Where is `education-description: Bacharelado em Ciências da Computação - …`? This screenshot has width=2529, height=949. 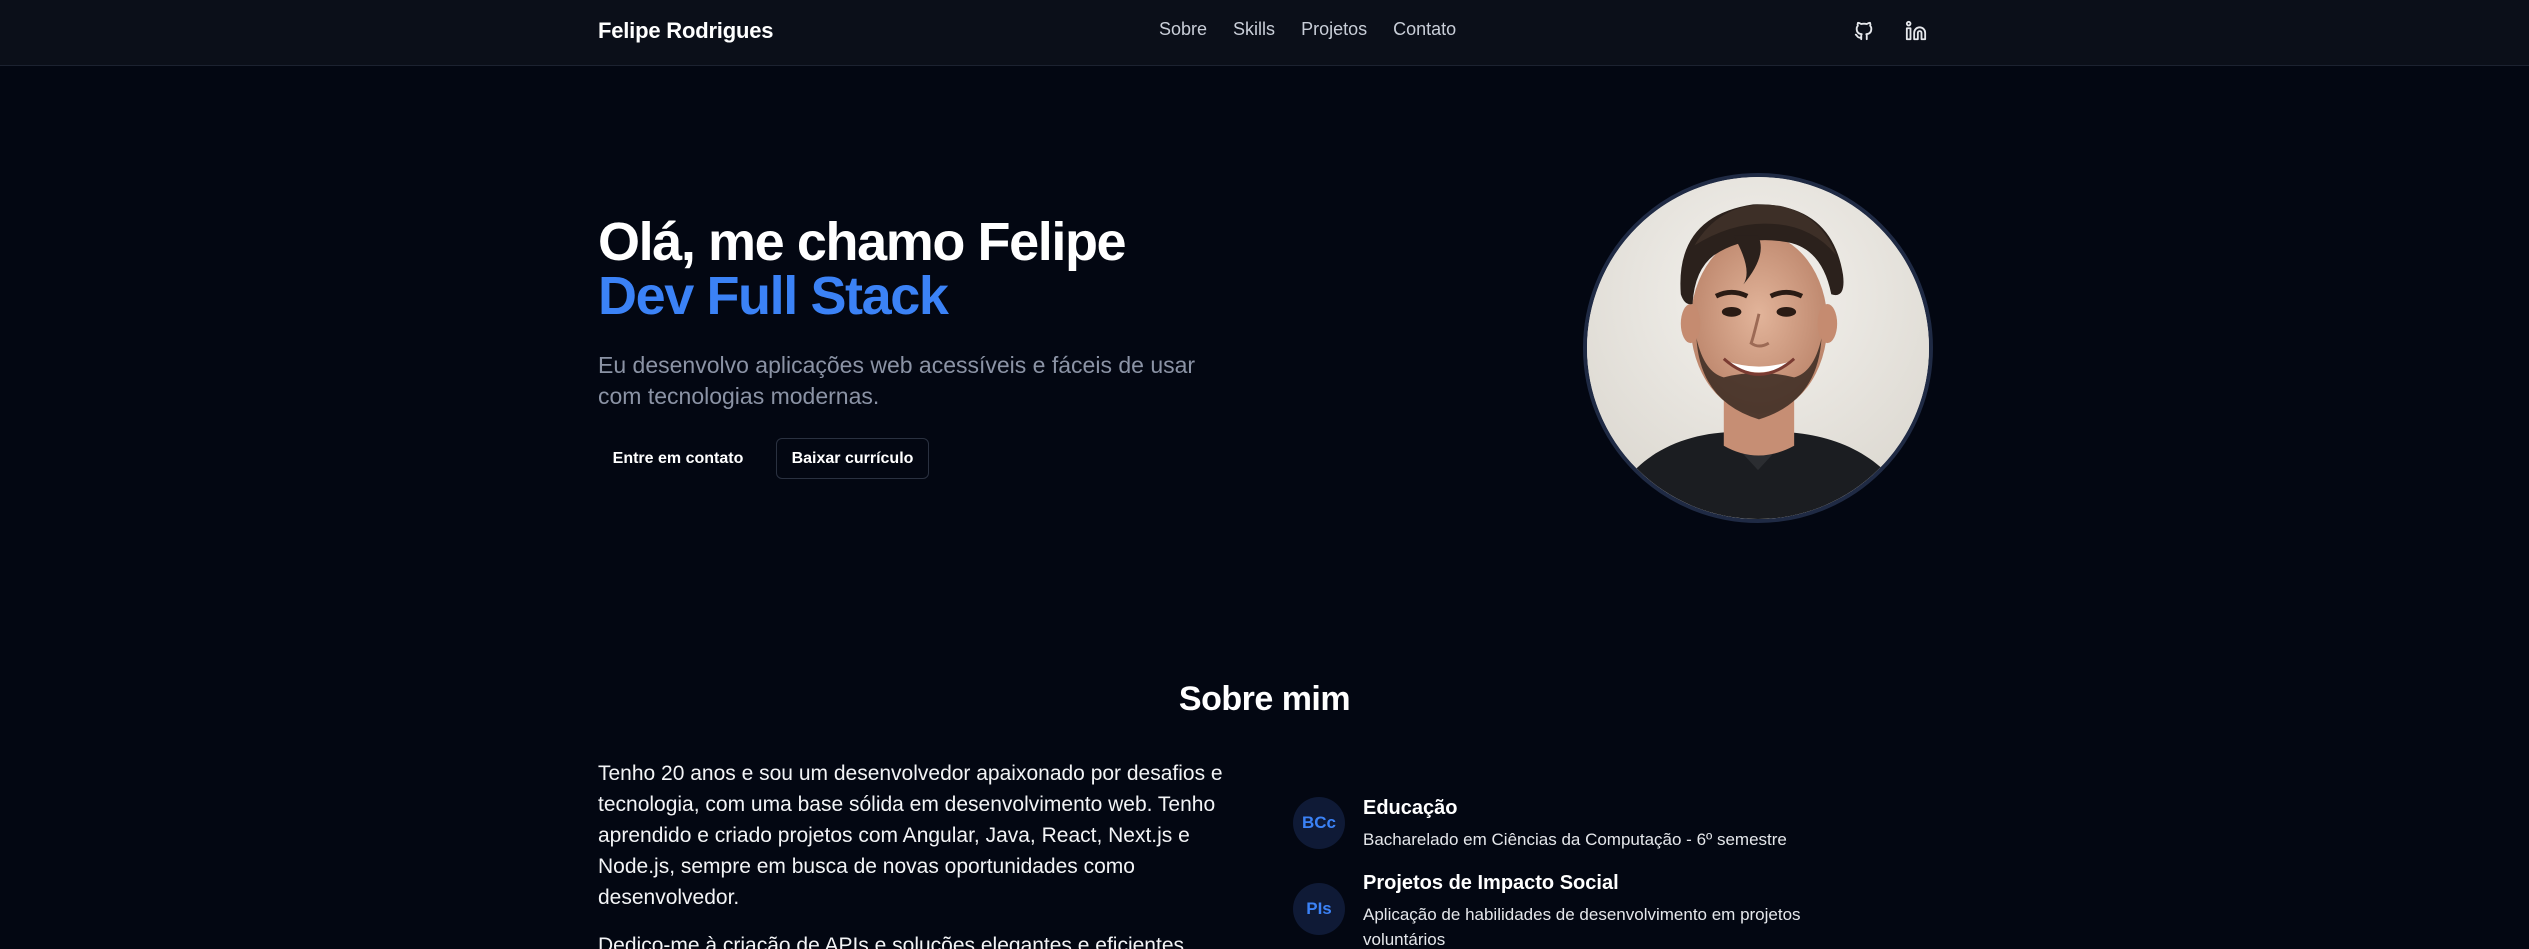 education-description: Bacharelado em Ciências da Computação - … is located at coordinates (1575, 839).